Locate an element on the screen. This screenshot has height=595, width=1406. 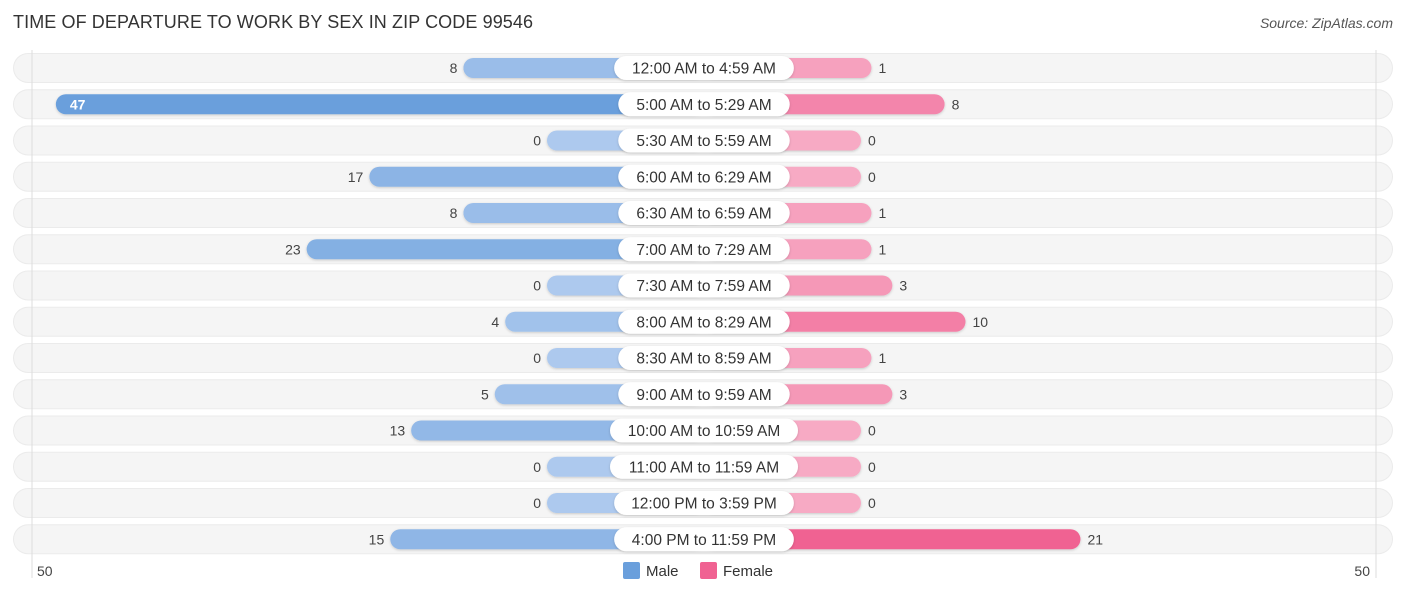
bar-male is located at coordinates (380, 104).